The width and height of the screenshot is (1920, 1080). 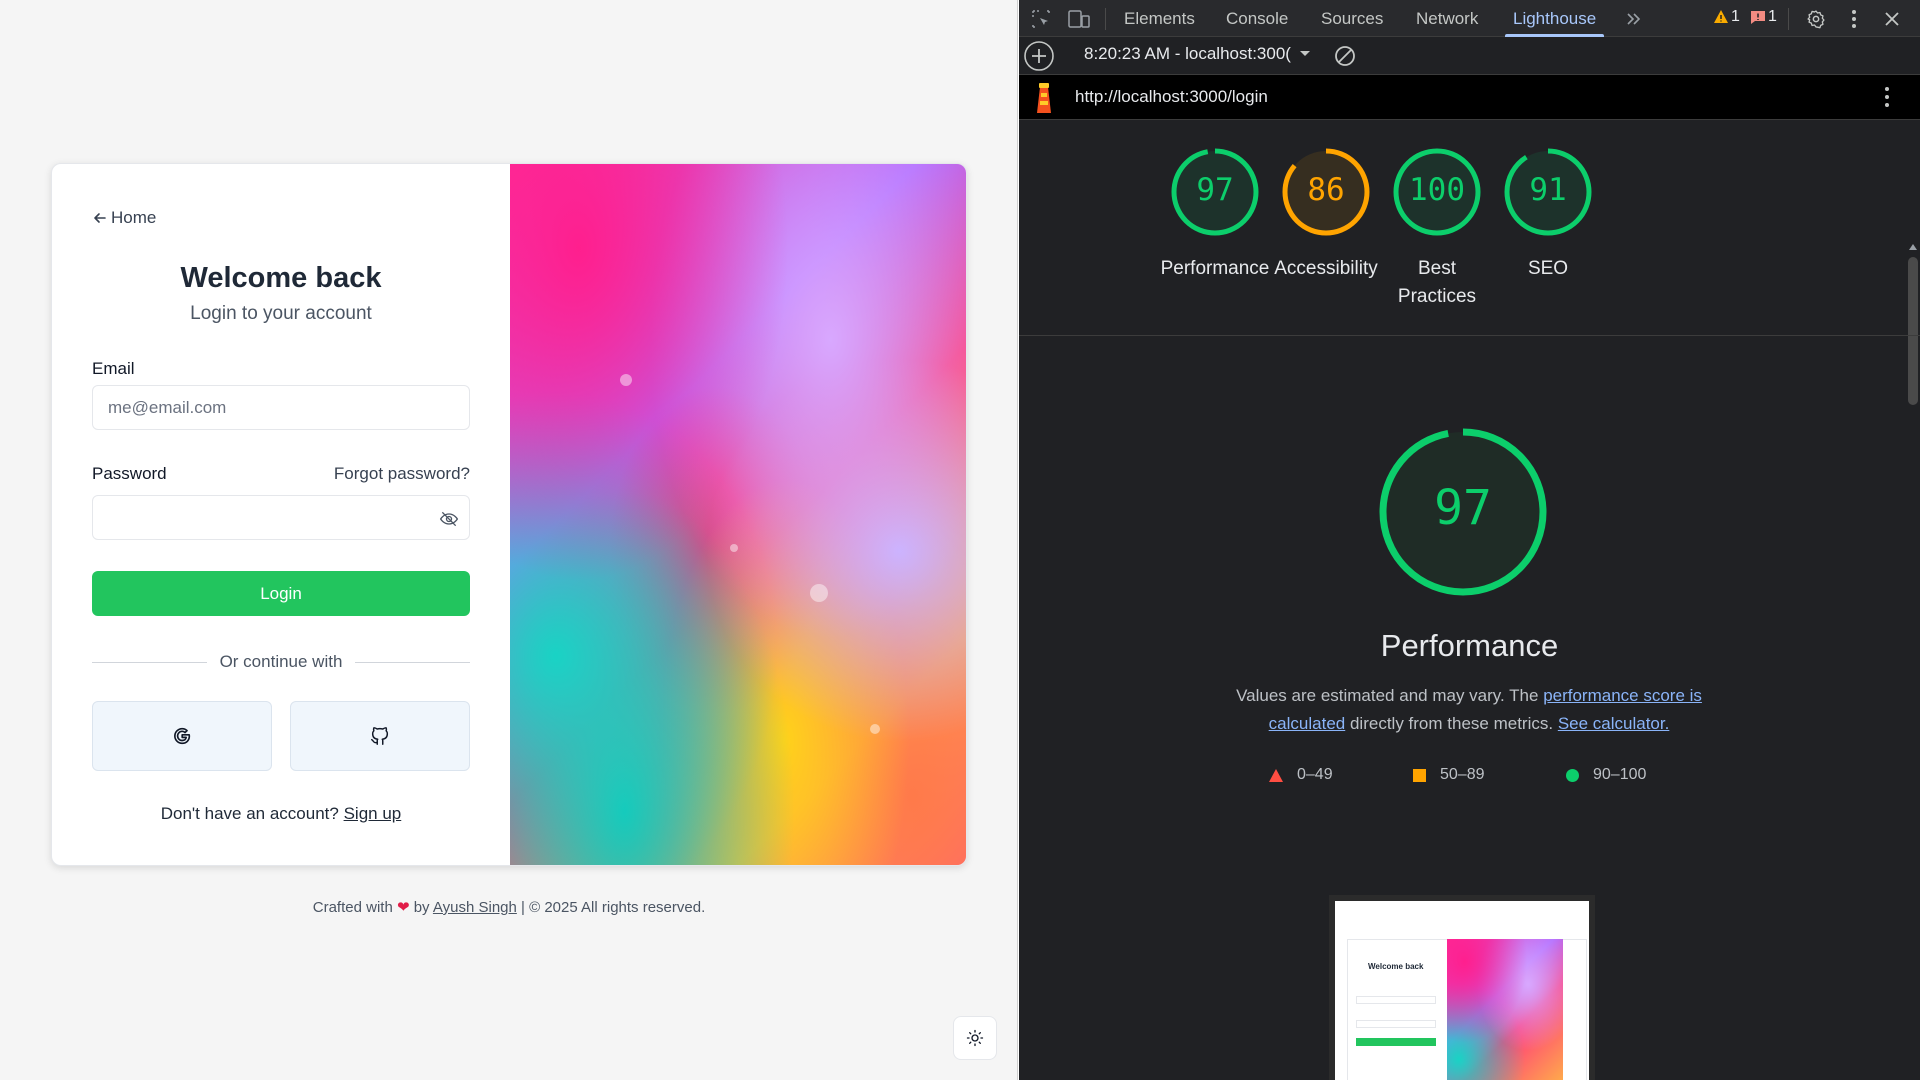 What do you see at coordinates (113, 368) in the screenshot?
I see `email-label: Email` at bounding box center [113, 368].